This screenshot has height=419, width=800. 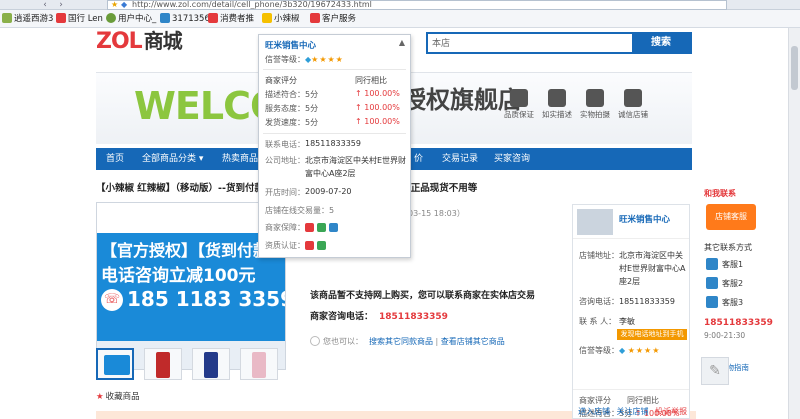 What do you see at coordinates (652, 334) in the screenshot?
I see `send-to-phone-button: 发现电话地址到手机` at bounding box center [652, 334].